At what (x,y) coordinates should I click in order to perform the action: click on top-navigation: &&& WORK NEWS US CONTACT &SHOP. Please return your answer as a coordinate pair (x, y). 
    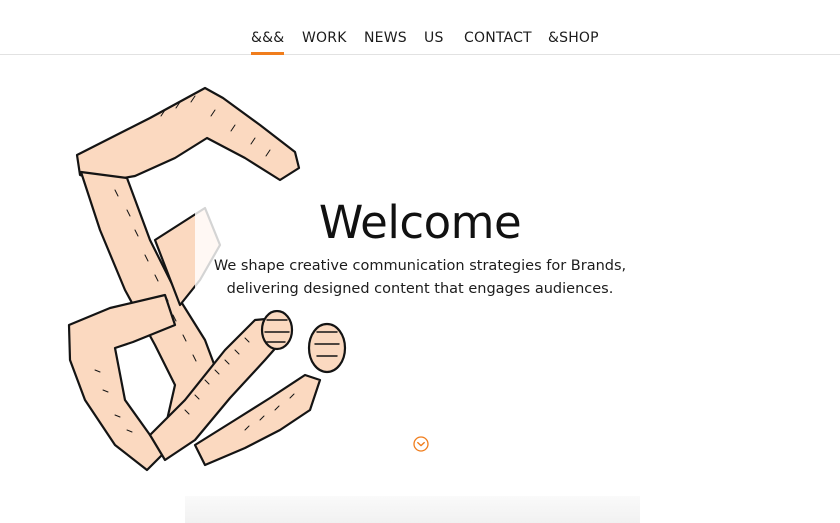
    Looking at the image, I should click on (420, 27).